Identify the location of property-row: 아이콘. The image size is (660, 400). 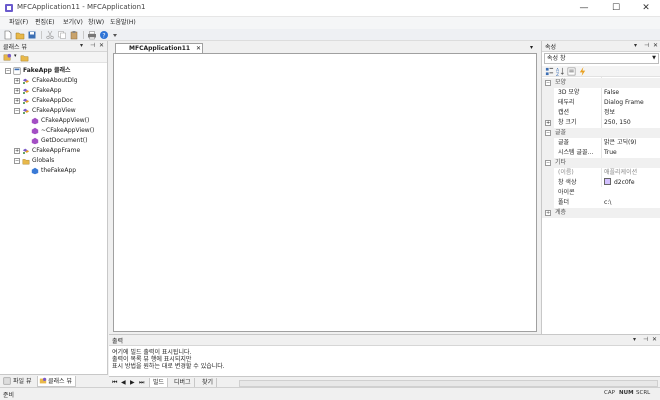
(601, 193).